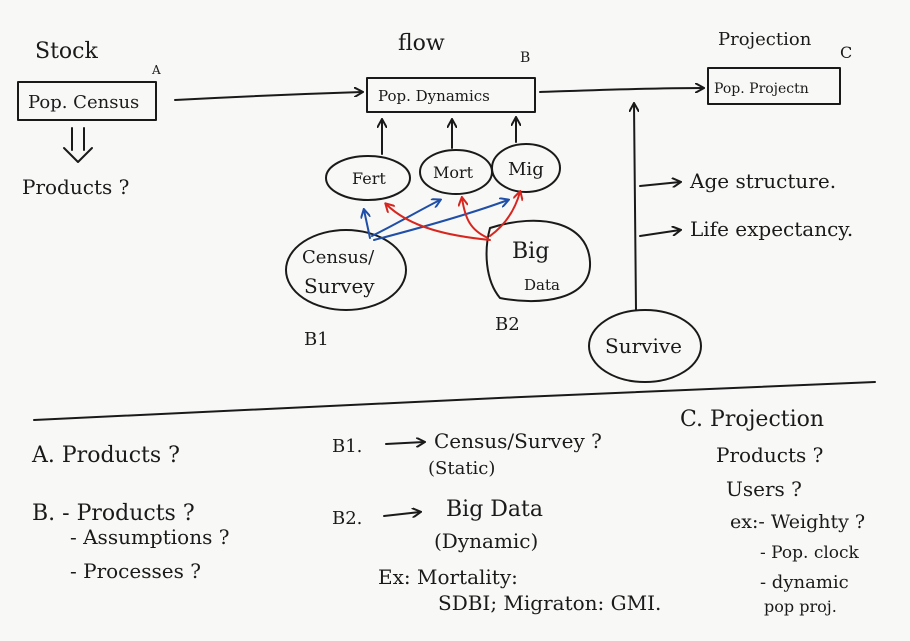 Image resolution: width=910 pixels, height=641 pixels. What do you see at coordinates (105, 455) in the screenshot?
I see `note-a: A. Products ?` at bounding box center [105, 455].